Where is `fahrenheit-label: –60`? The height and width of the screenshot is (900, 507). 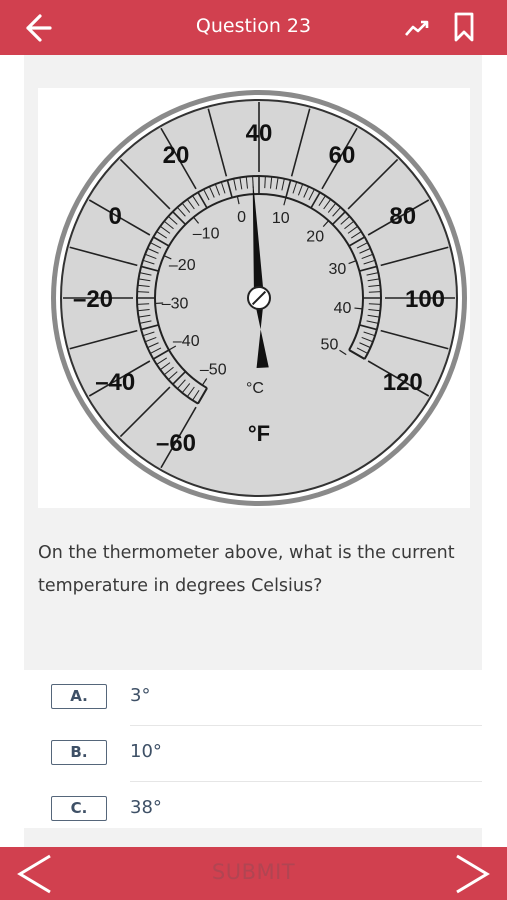
fahrenheit-label: –60 is located at coordinates (176, 443).